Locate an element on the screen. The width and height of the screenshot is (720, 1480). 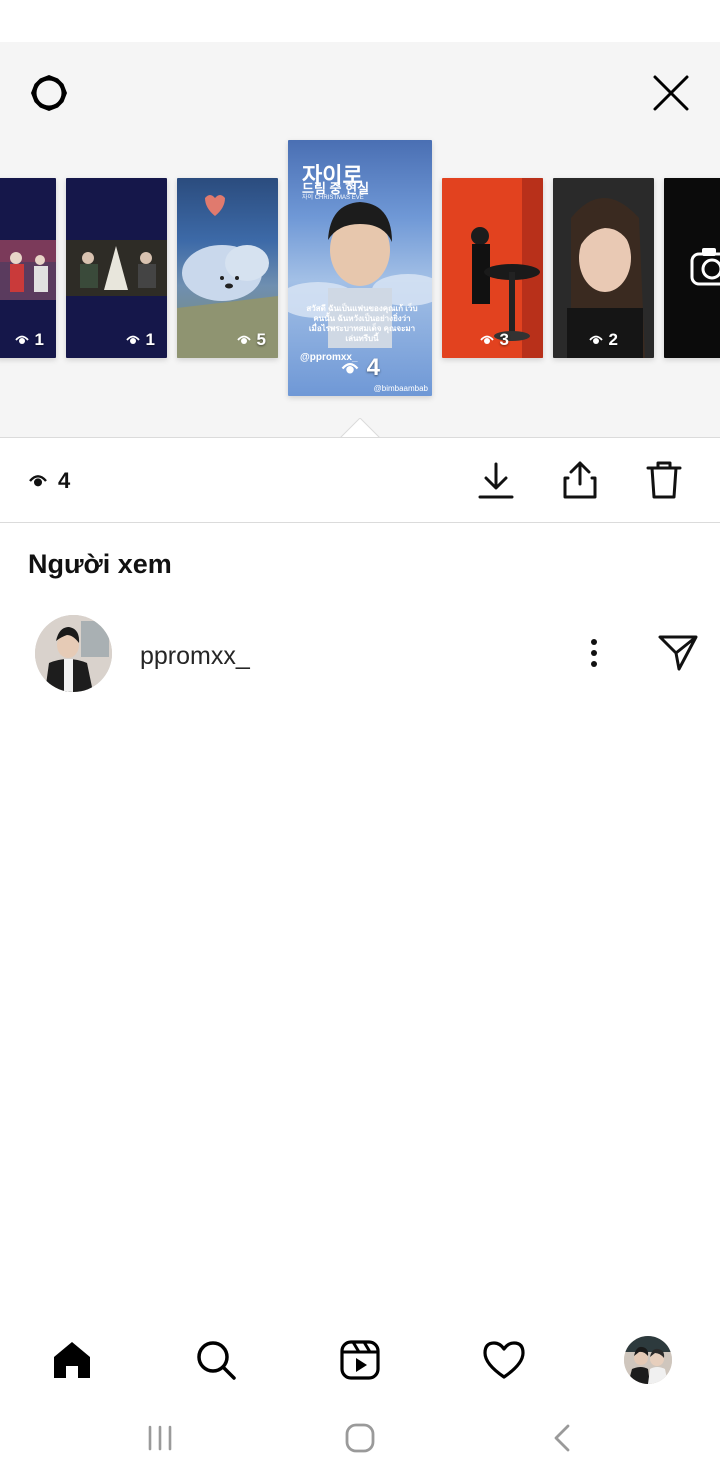
more-vertical-icon is located at coordinates (594, 653).